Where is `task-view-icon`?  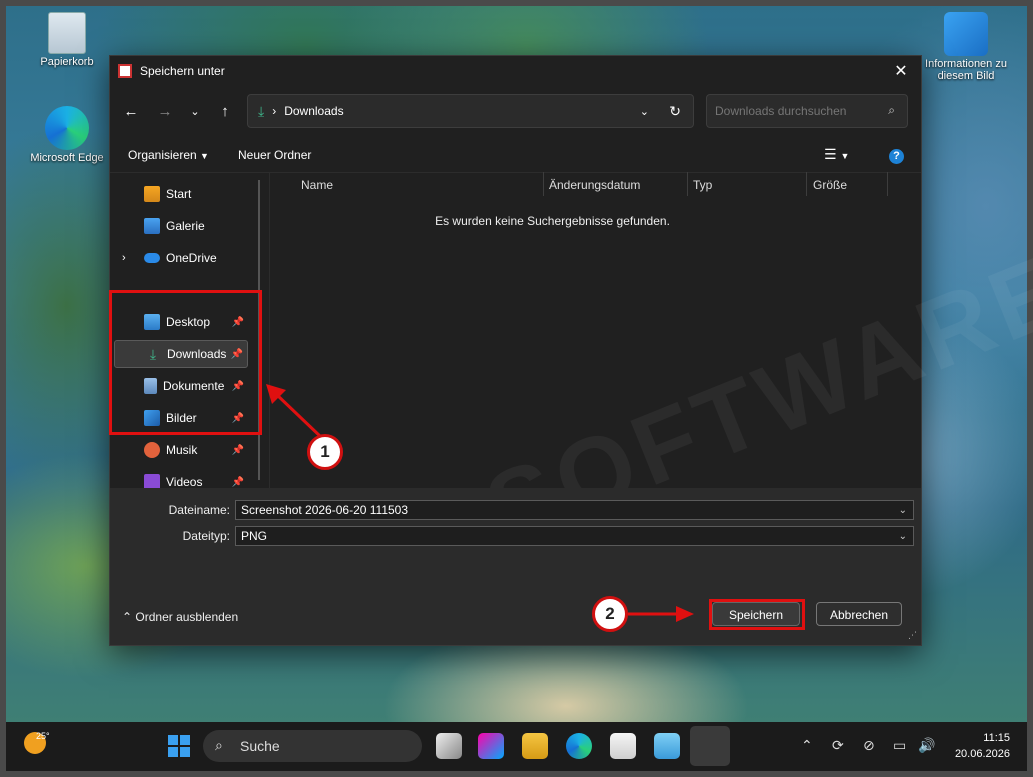 task-view-icon is located at coordinates (449, 746).